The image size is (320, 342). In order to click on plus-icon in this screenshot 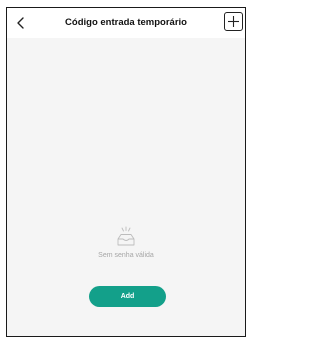, I will do `click(233, 21)`.